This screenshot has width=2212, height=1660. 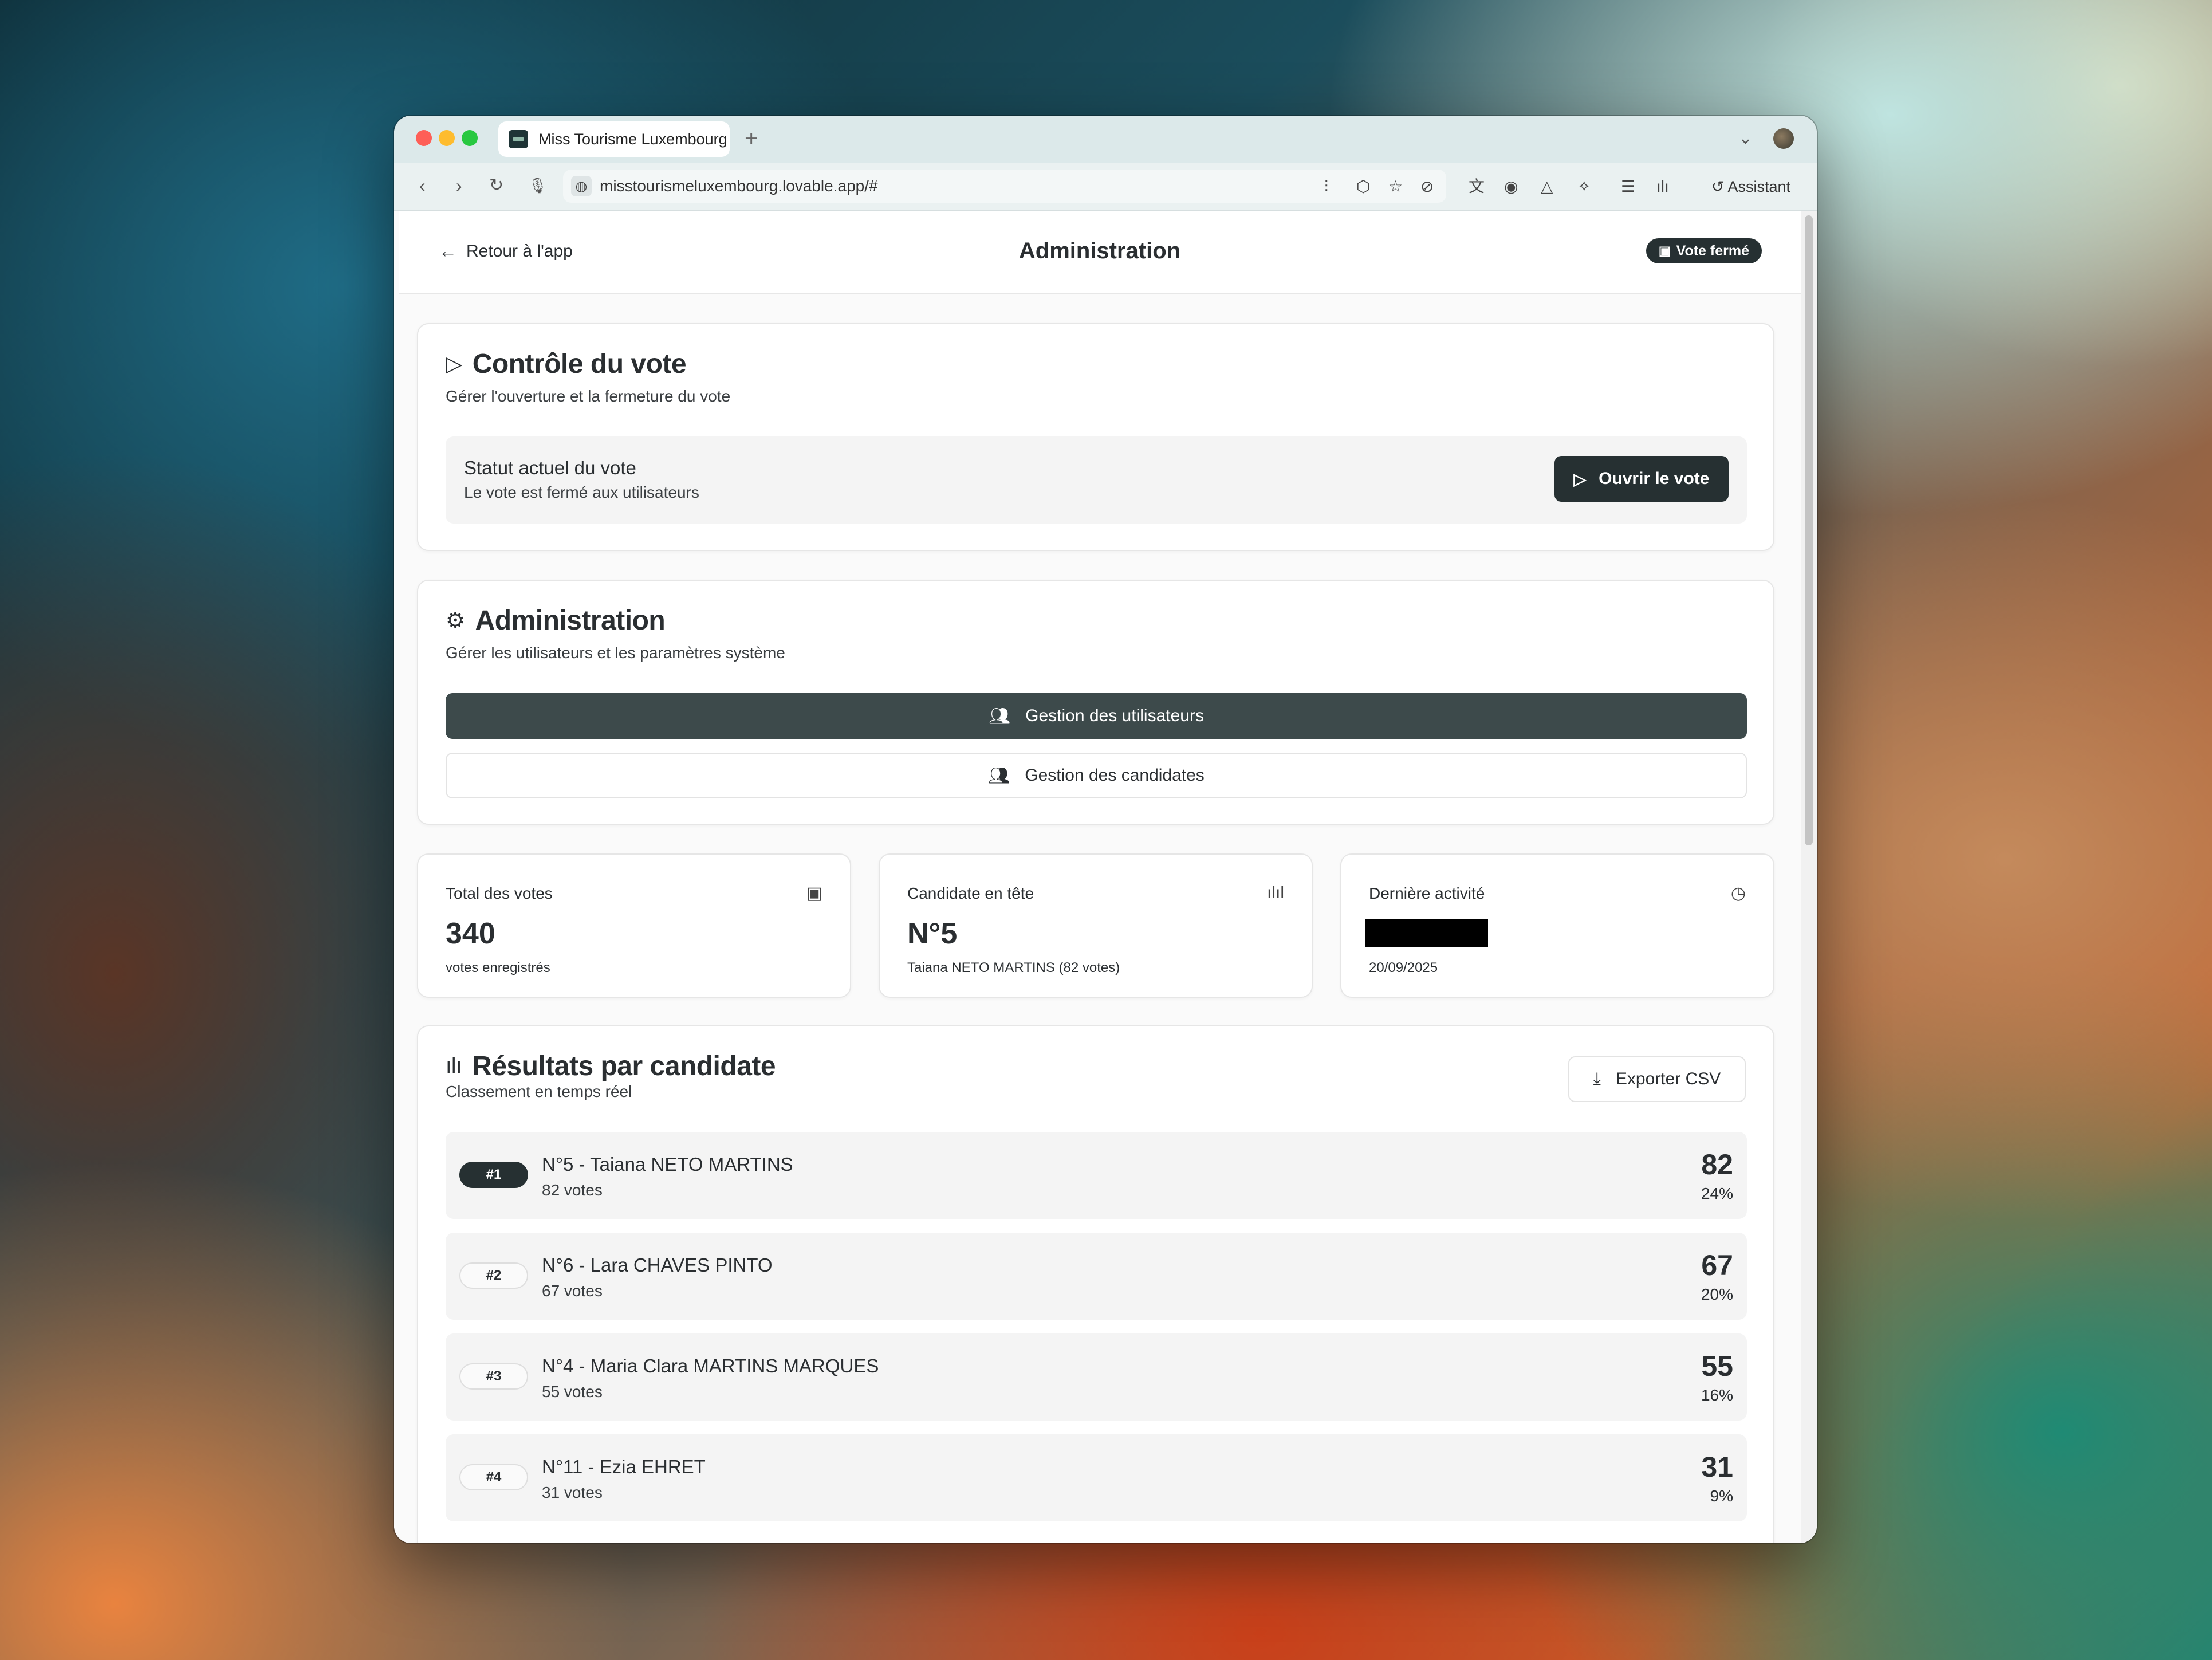 I want to click on browser-tab: Miss Tourisme Luxembourg, so click(x=614, y=139).